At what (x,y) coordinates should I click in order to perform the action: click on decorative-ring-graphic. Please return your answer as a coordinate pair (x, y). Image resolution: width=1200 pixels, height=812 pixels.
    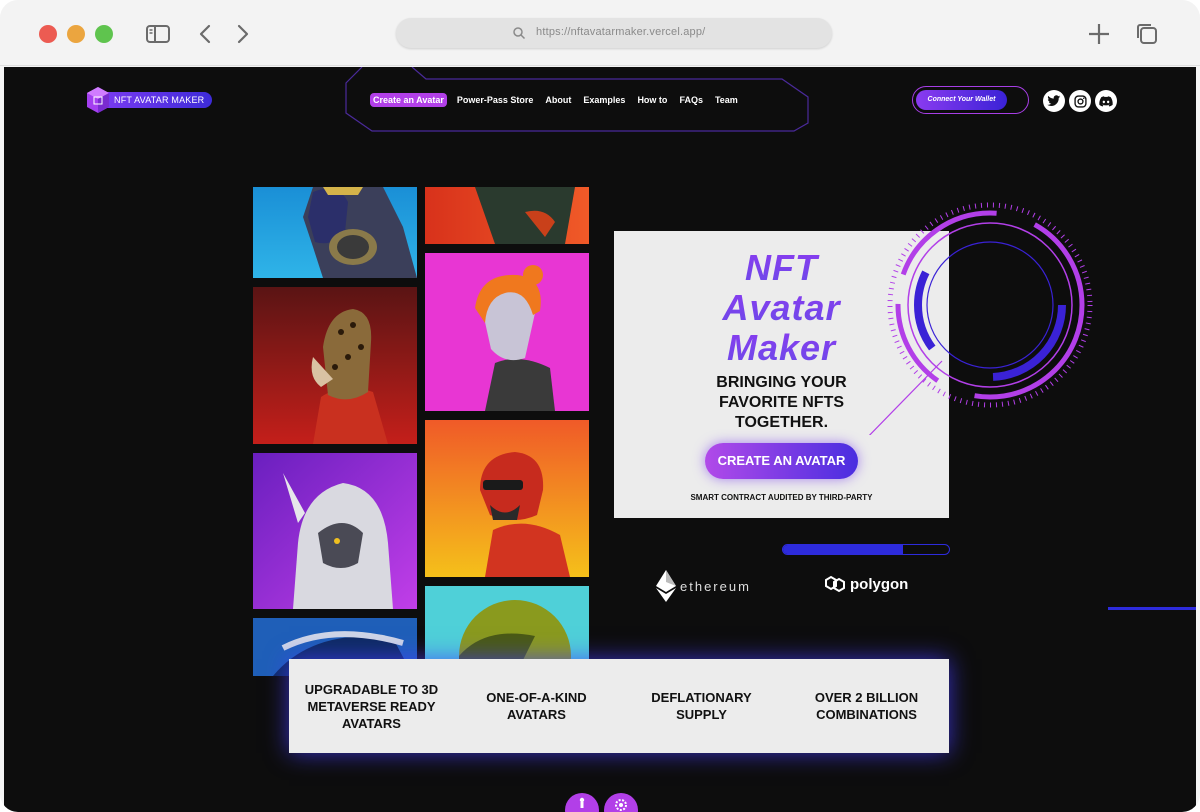
    Looking at the image, I should click on (980, 318).